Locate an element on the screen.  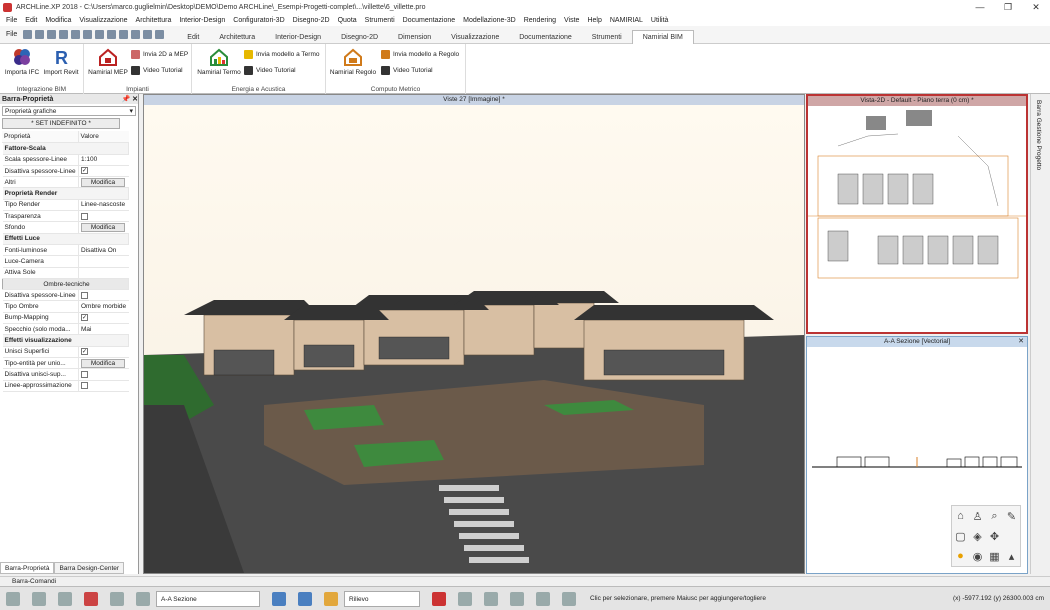
tab-barra-proprieta: Barra-Proprietà is located at coordinates (27, 568).